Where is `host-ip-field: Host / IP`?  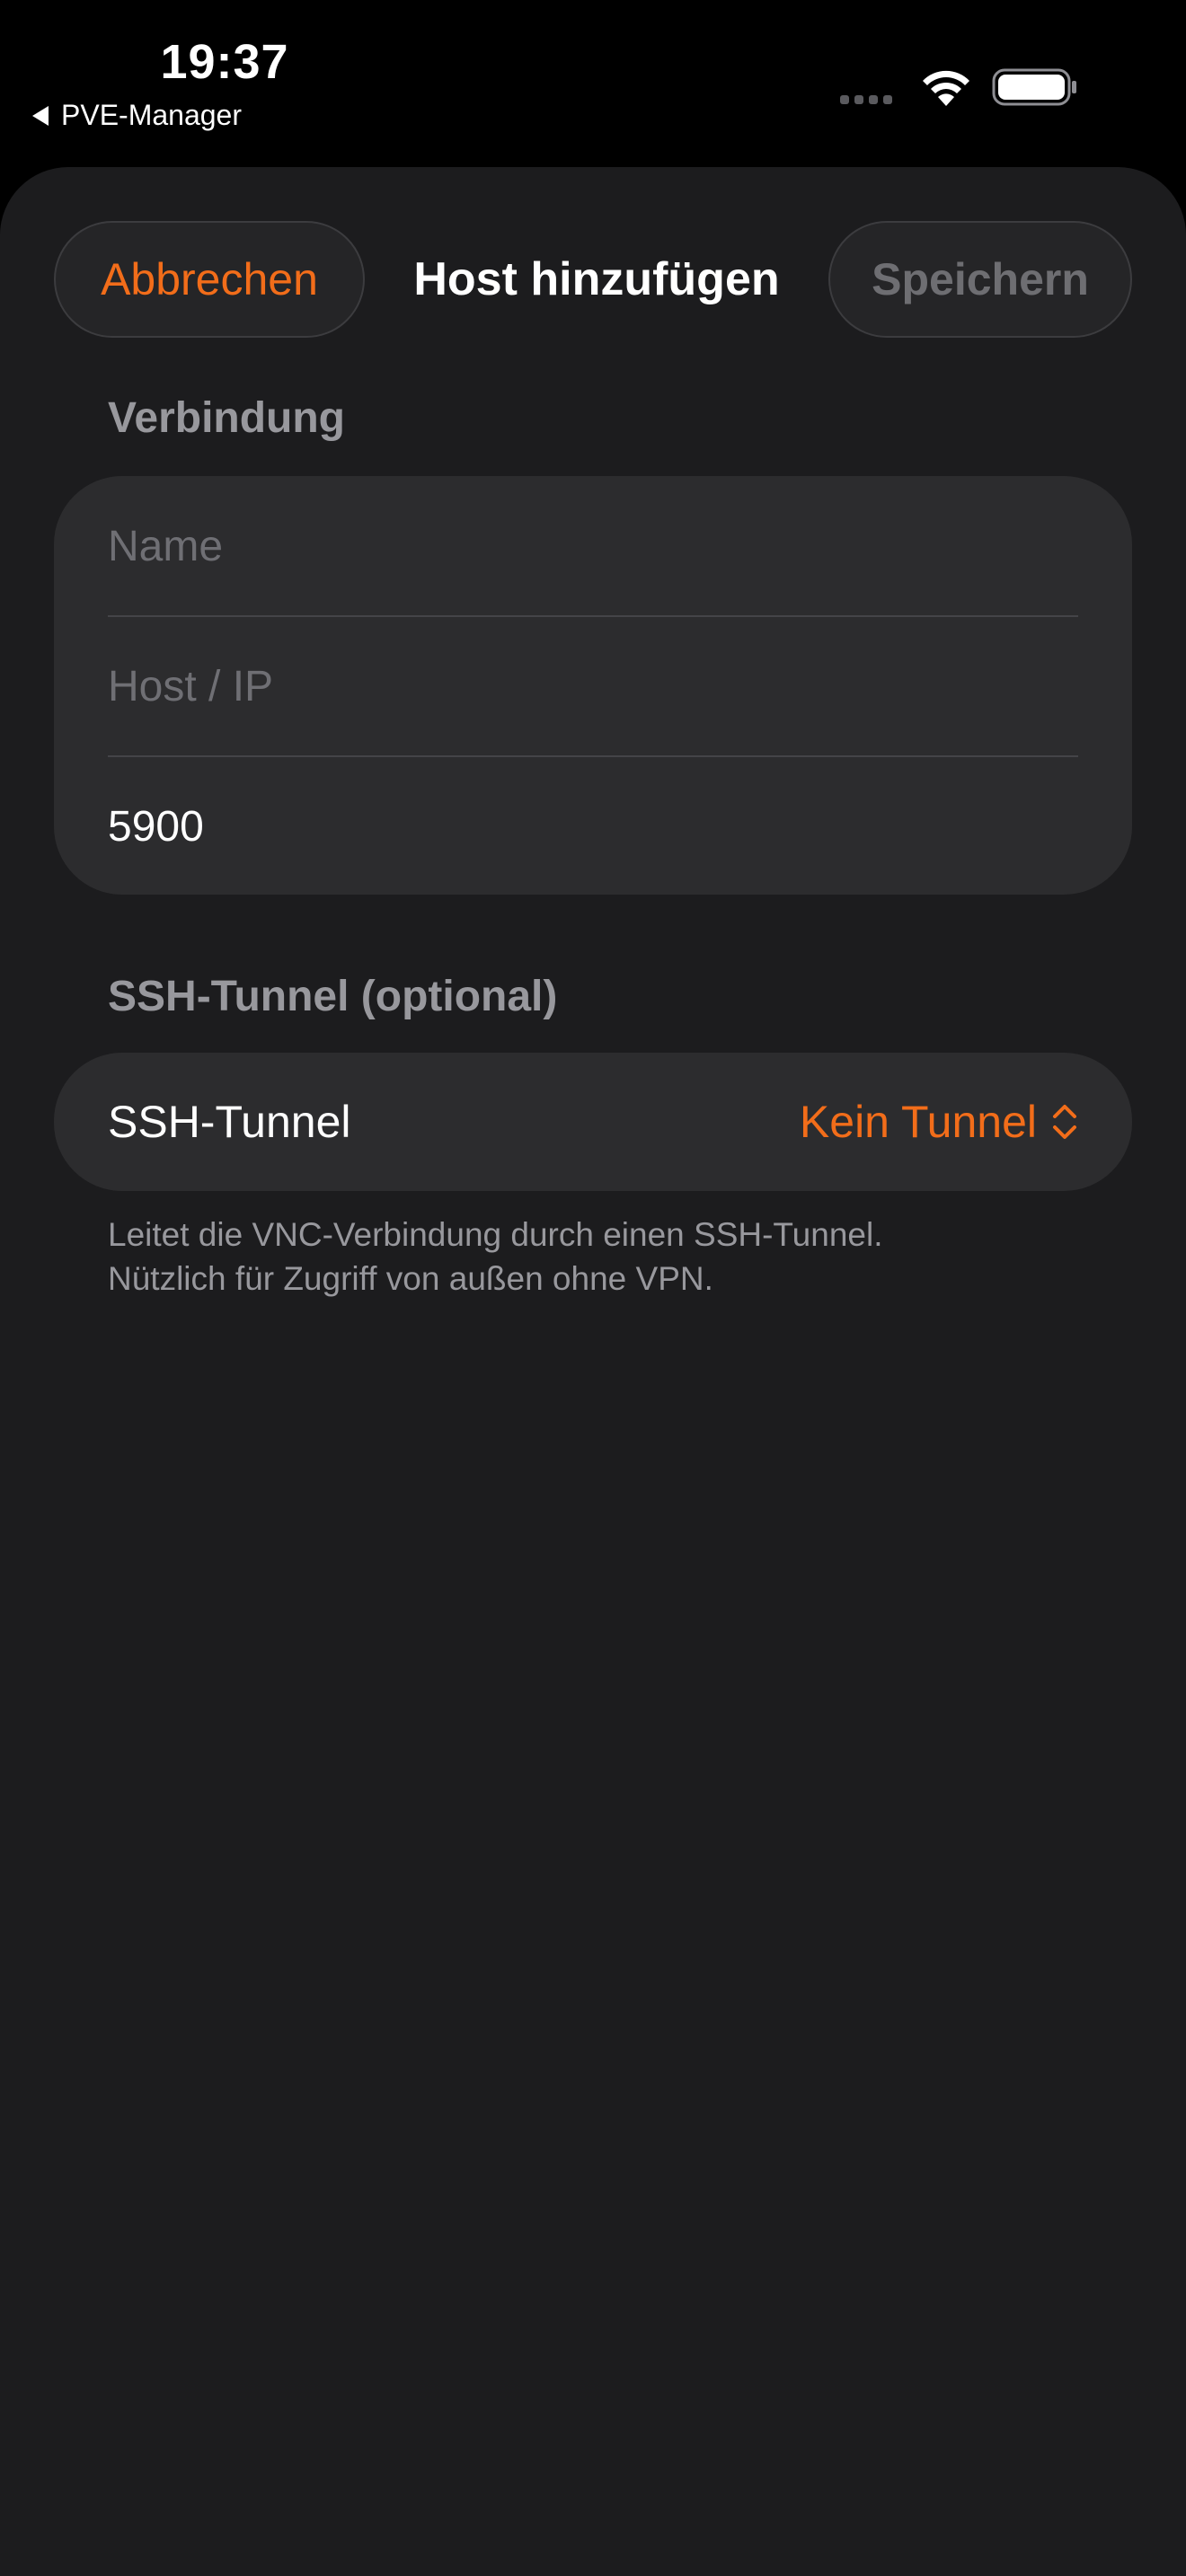 host-ip-field: Host / IP is located at coordinates (593, 686).